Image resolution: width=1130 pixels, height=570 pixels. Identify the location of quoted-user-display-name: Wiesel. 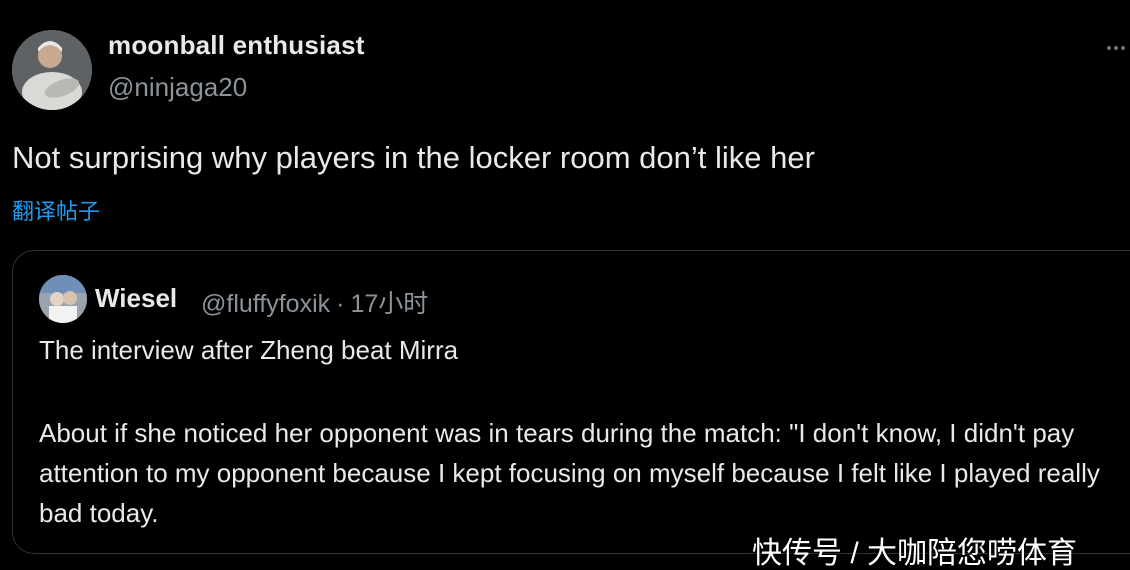
(136, 298).